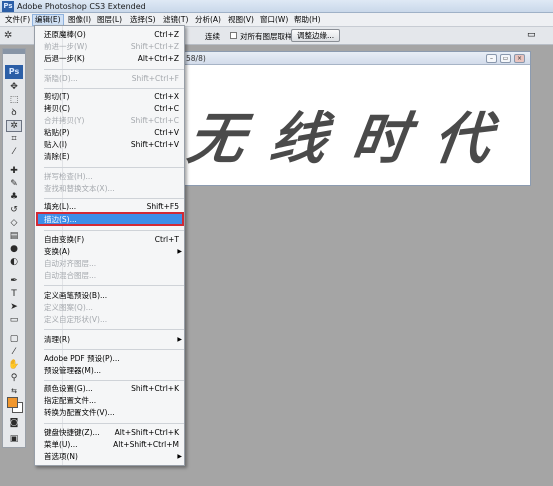 This screenshot has width=553, height=486. I want to click on clone-stamp-icon: ♣, so click(14, 197).